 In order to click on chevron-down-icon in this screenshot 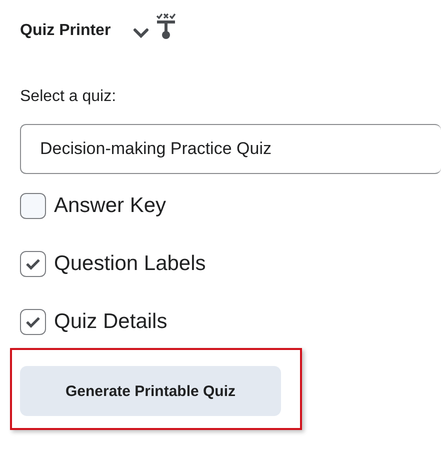, I will do `click(140, 33)`.